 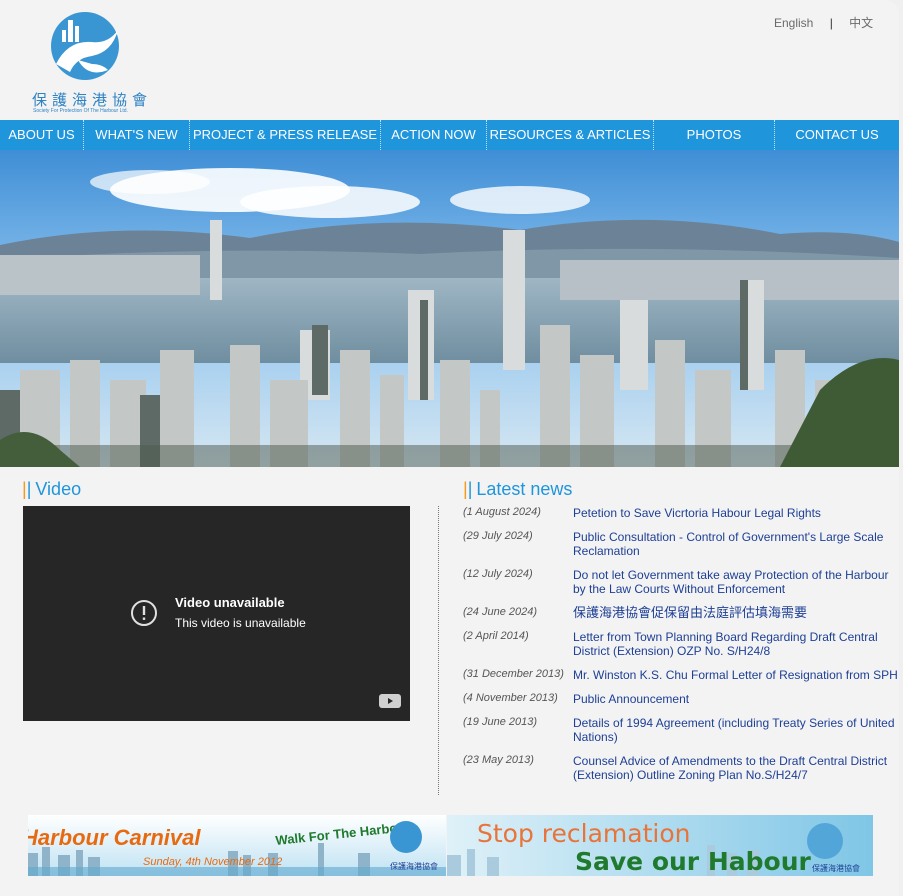 What do you see at coordinates (500, 612) in the screenshot?
I see `news-date: (24 June 2024)` at bounding box center [500, 612].